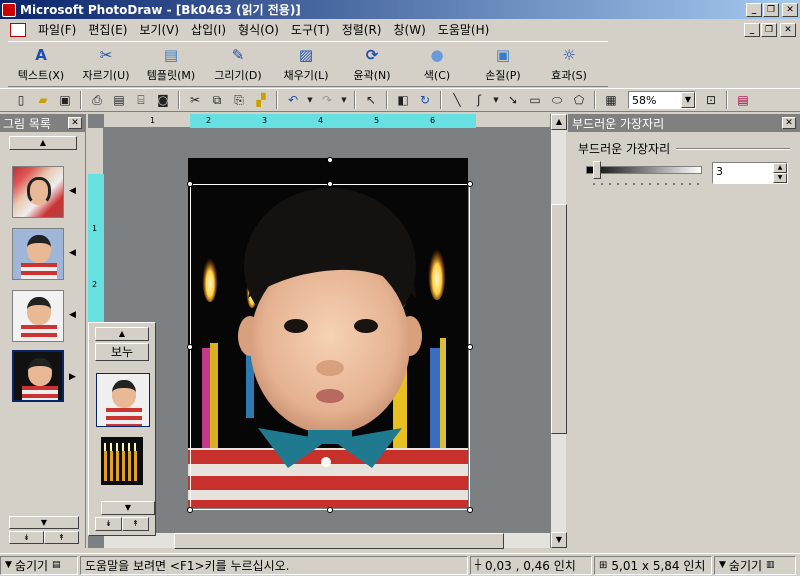 This screenshot has height=576, width=800. I want to click on hide-settings-button: ▼ 숨기기 ▥, so click(755, 565).